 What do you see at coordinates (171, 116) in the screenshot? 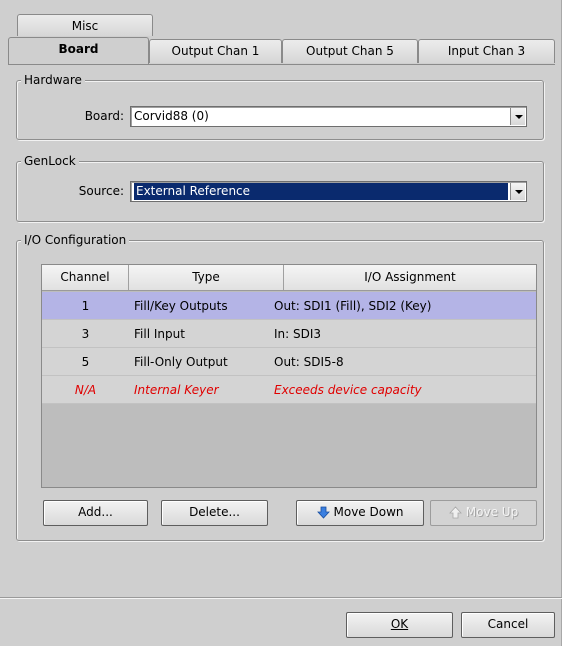
I see `board-select-value: Corvid88 (0)` at bounding box center [171, 116].